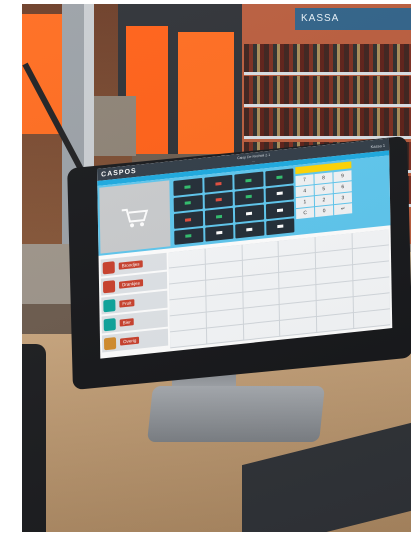  What do you see at coordinates (130, 265) in the screenshot?
I see `category-label: Broodjes` at bounding box center [130, 265].